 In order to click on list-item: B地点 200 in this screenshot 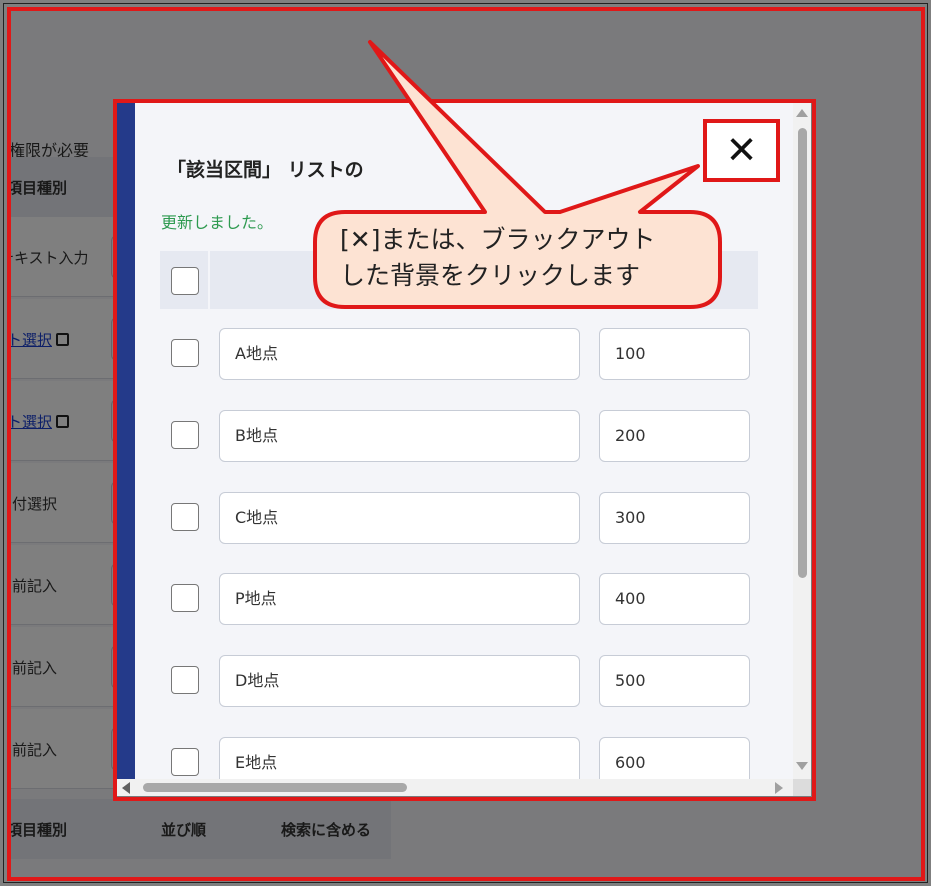, I will do `click(459, 442)`.